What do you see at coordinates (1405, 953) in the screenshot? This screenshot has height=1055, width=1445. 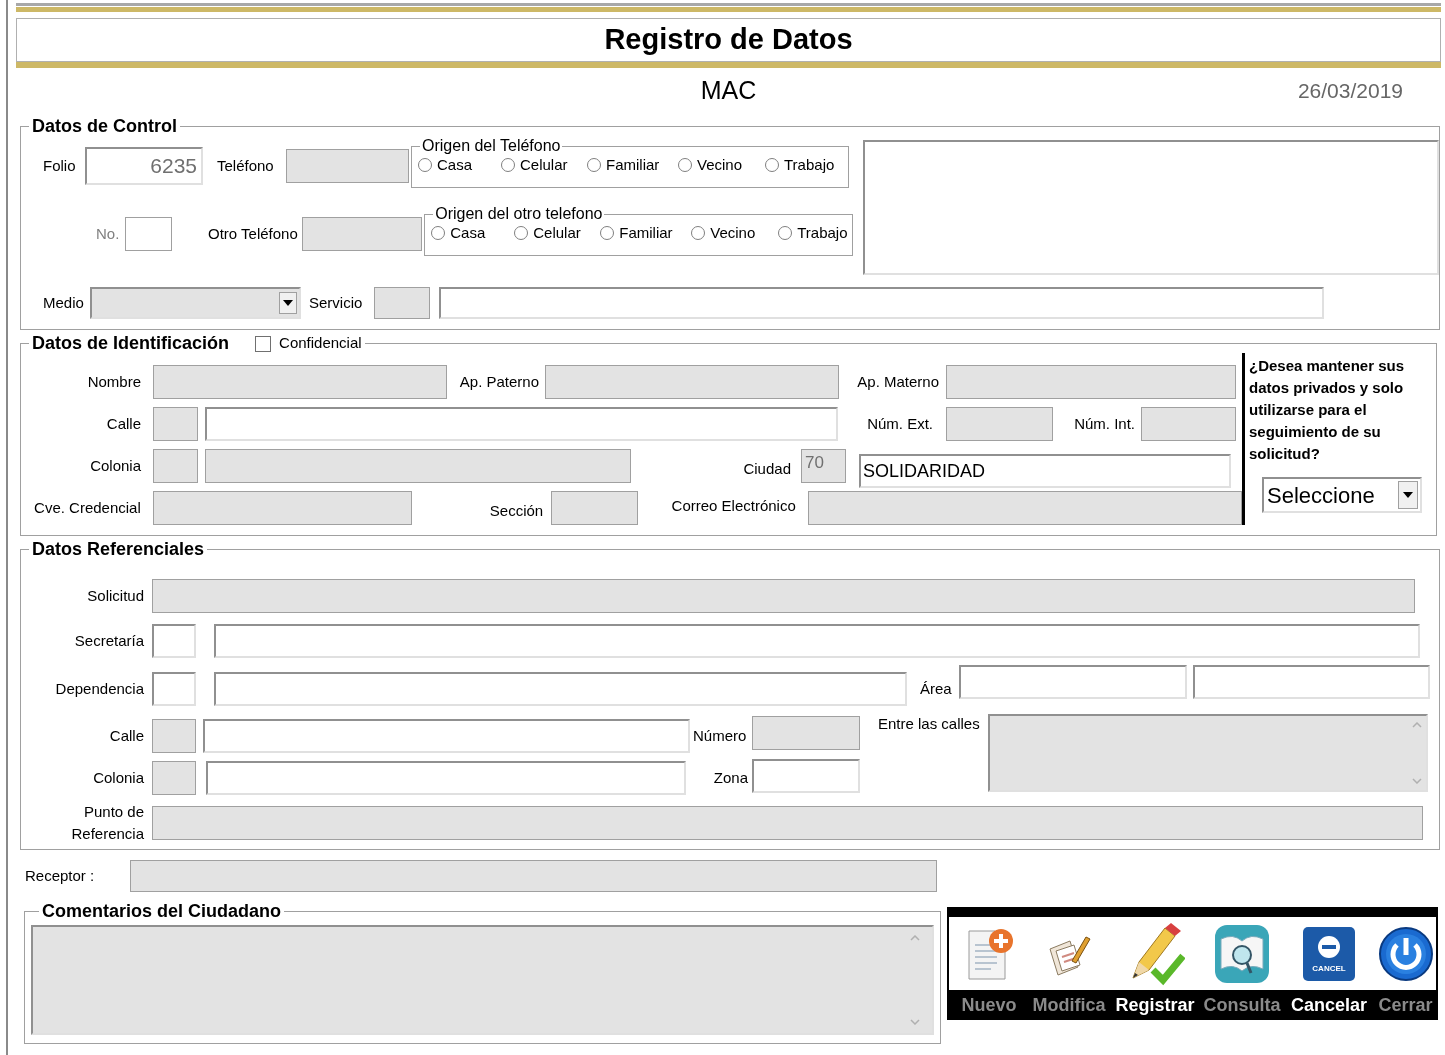 I see `power-icon` at bounding box center [1405, 953].